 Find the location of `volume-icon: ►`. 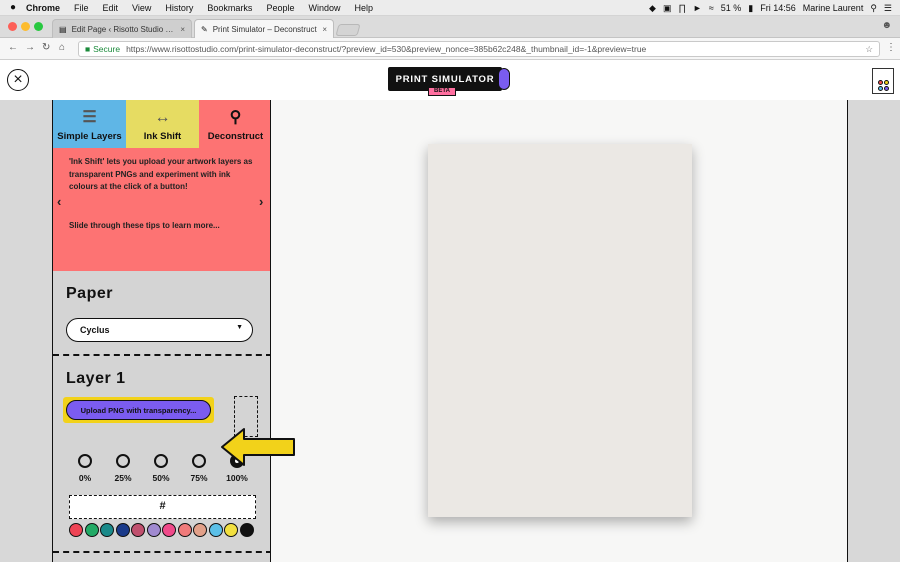

volume-icon: ► is located at coordinates (697, 8).